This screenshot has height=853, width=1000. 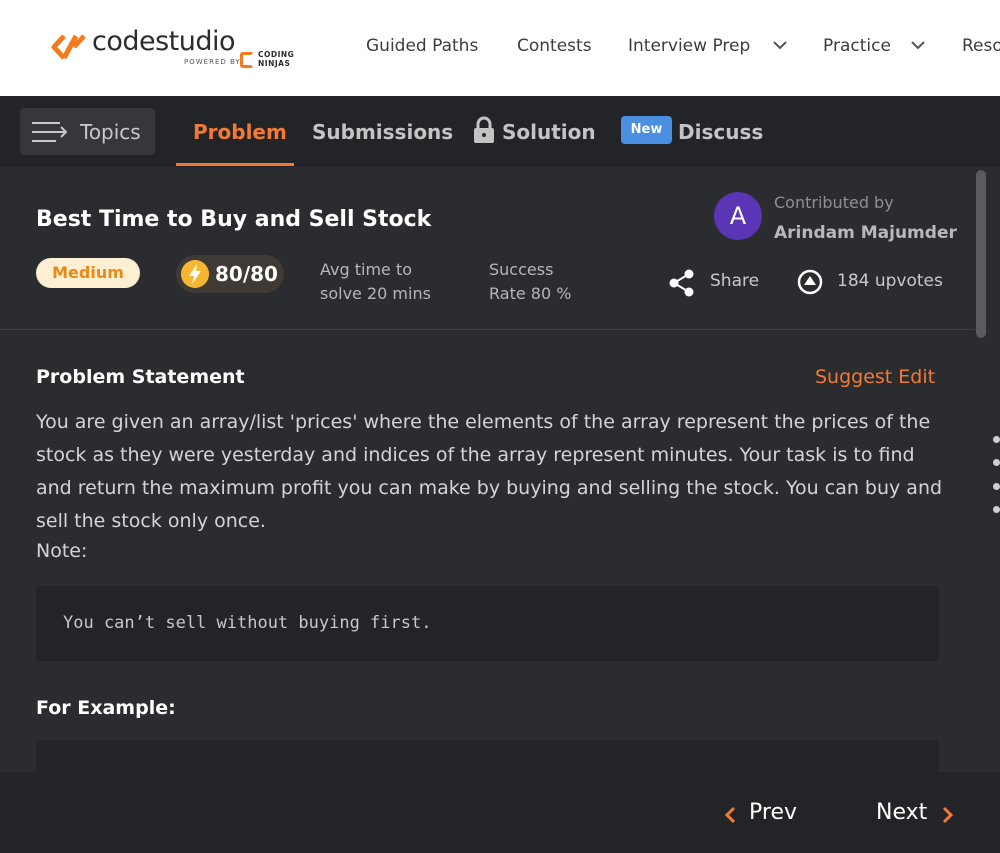 What do you see at coordinates (689, 46) in the screenshot?
I see `nav-interview-prep: Interview Prep` at bounding box center [689, 46].